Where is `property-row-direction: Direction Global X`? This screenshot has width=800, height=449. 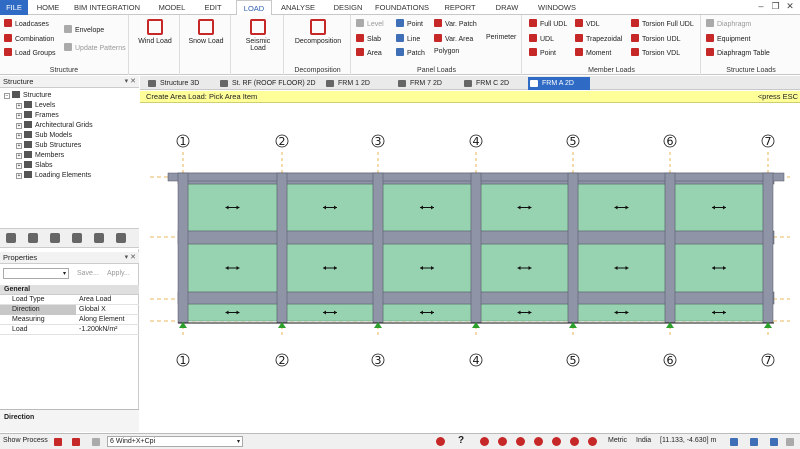
property-row-direction: Direction Global X is located at coordinates (69, 310).